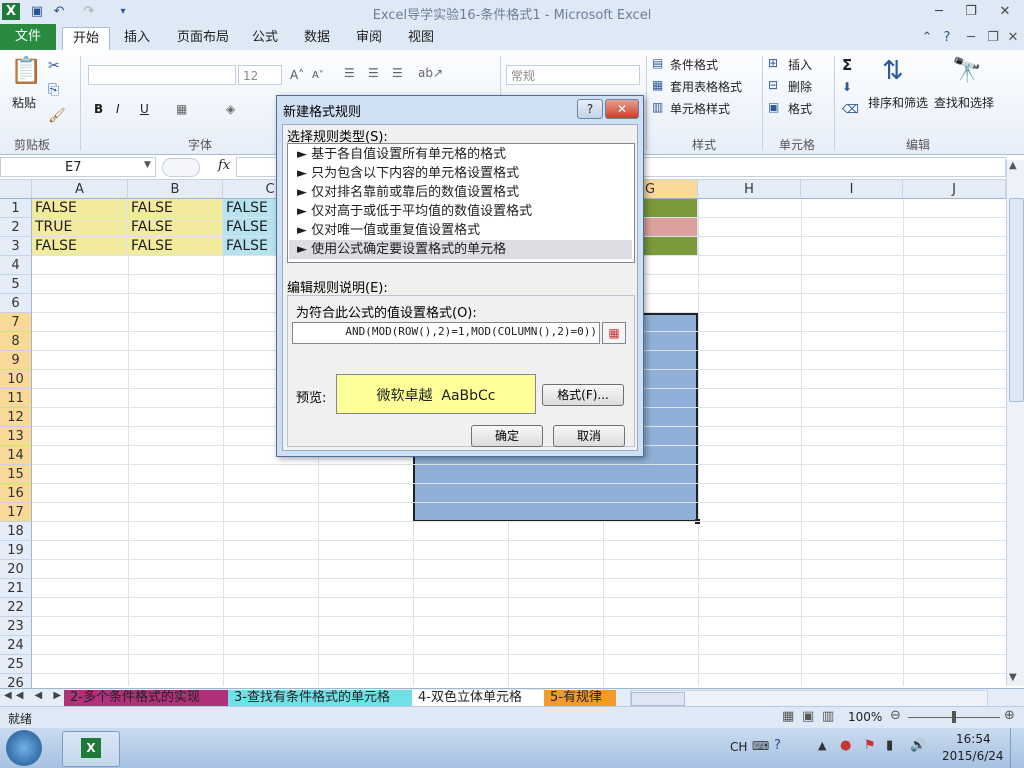 This screenshot has height=768, width=1024. Describe the element at coordinates (460, 192) in the screenshot. I see `rule-type-item: ► 仅对排名靠前或靠后的数值设置格式` at that location.